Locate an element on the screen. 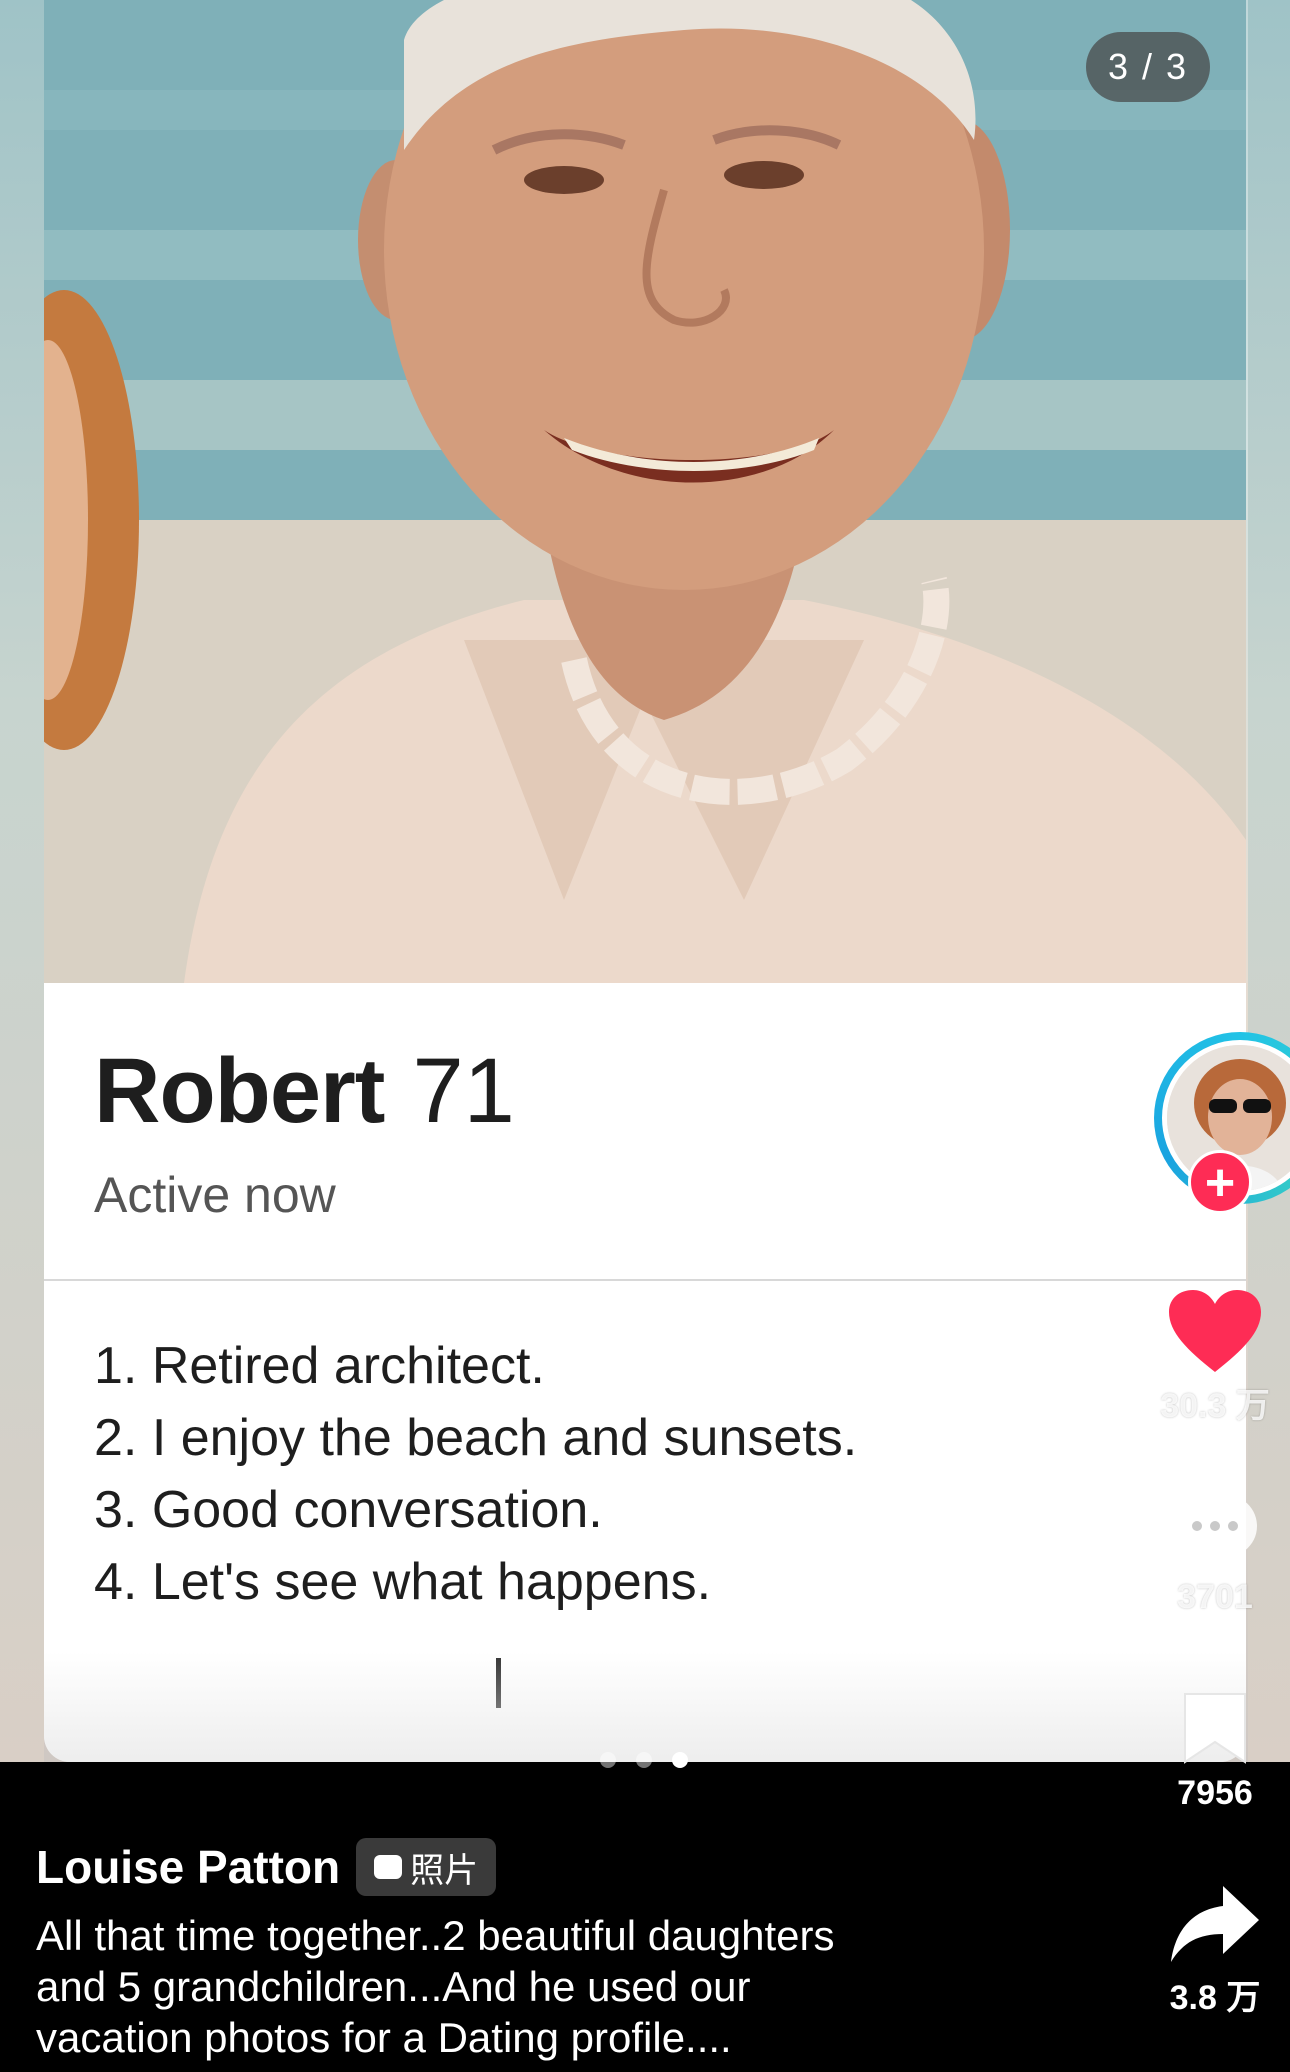 The height and width of the screenshot is (2072, 1290). comment-bubble-icon is located at coordinates (1215, 1531).